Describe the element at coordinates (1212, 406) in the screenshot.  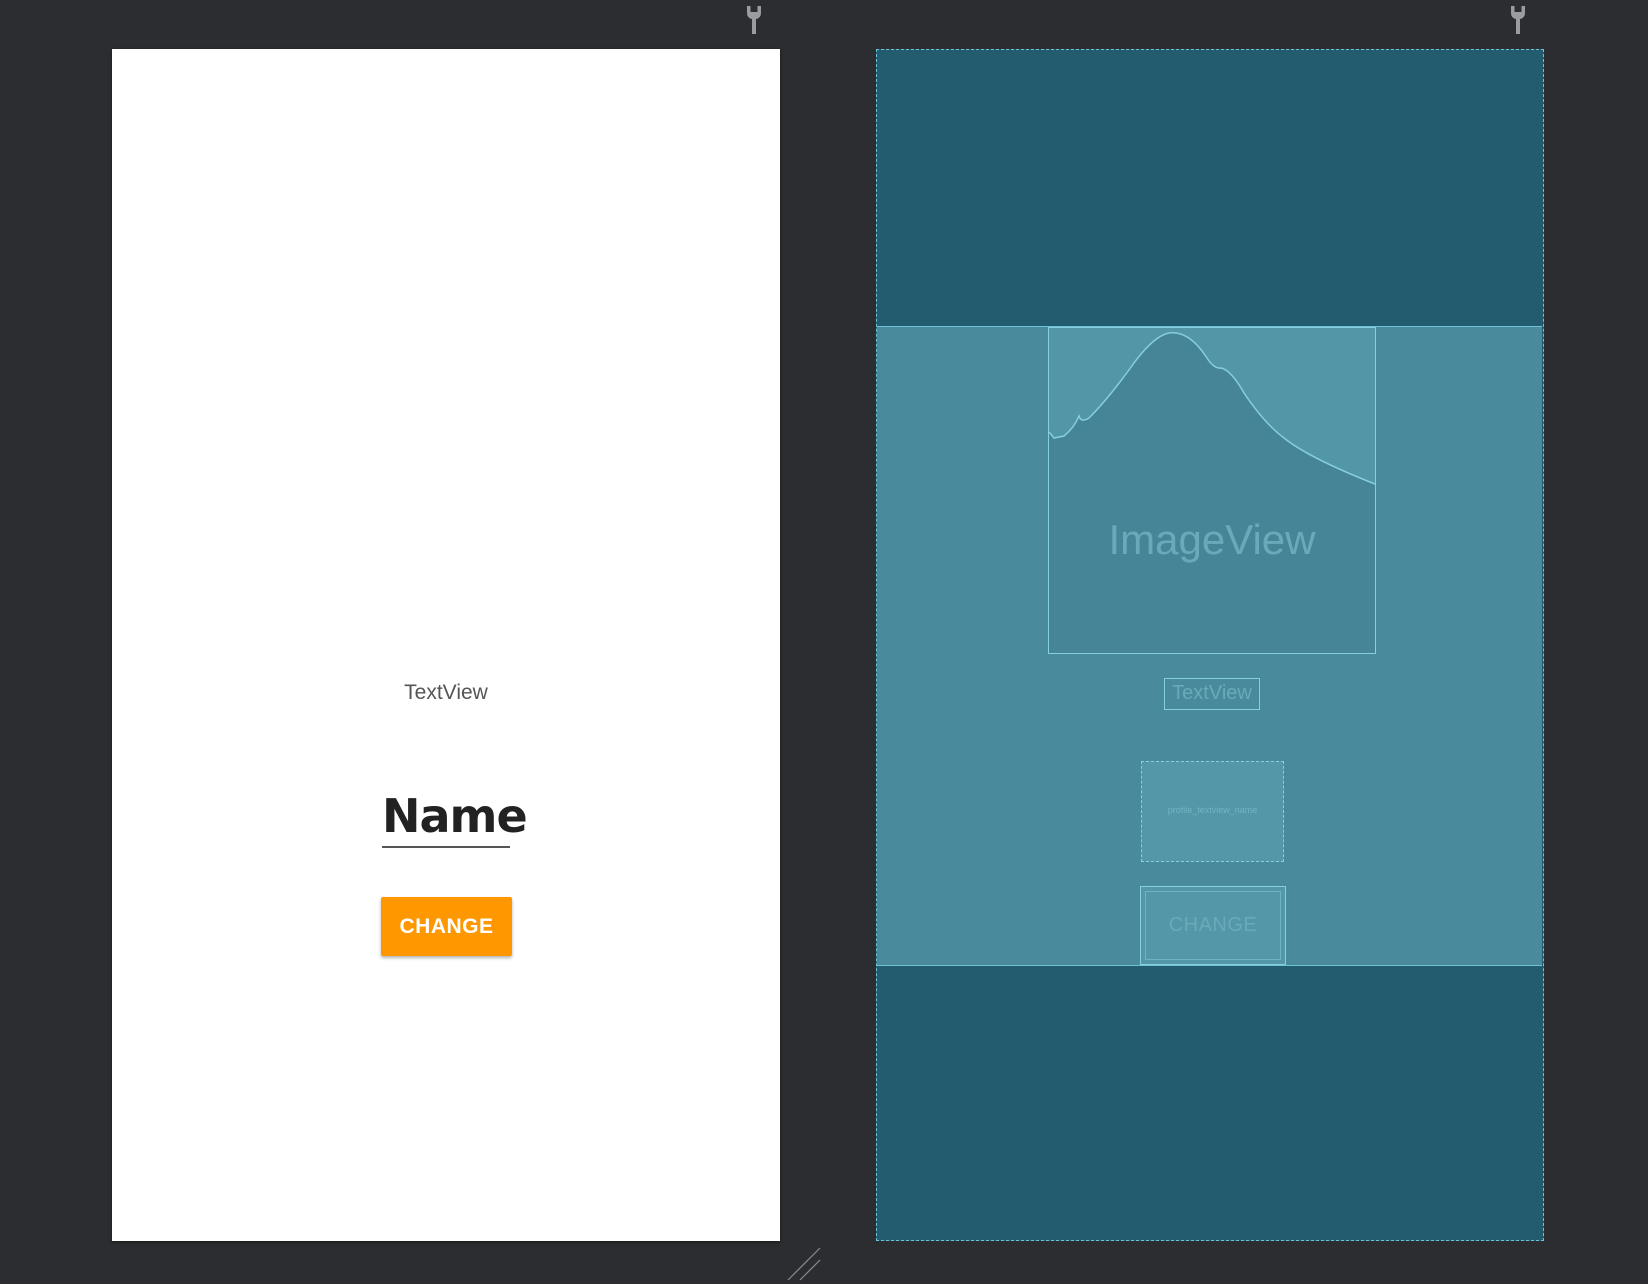
I see `image-placeholder-icon` at that location.